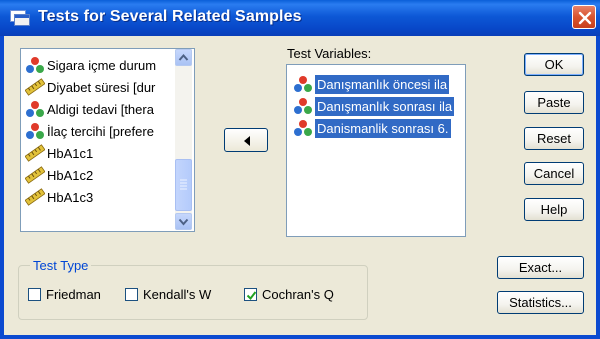 The width and height of the screenshot is (600, 339). I want to click on checkmark-icon, so click(251, 296).